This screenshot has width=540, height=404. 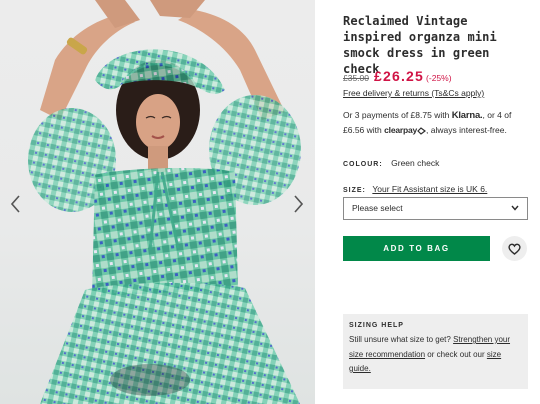 What do you see at coordinates (429, 189) in the screenshot?
I see `fit-assistant-link: Your Fit Assistant size is UK 6.` at bounding box center [429, 189].